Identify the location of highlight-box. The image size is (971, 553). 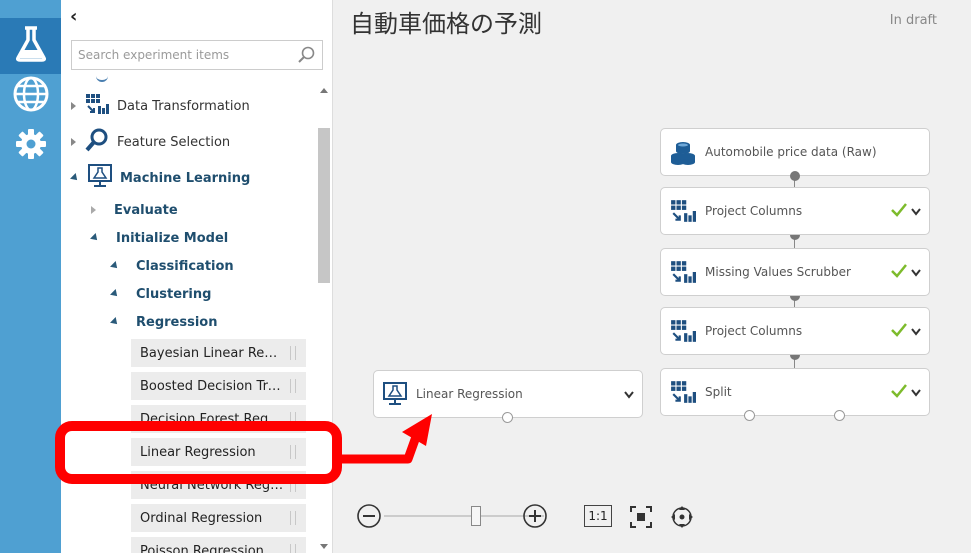
(198, 452).